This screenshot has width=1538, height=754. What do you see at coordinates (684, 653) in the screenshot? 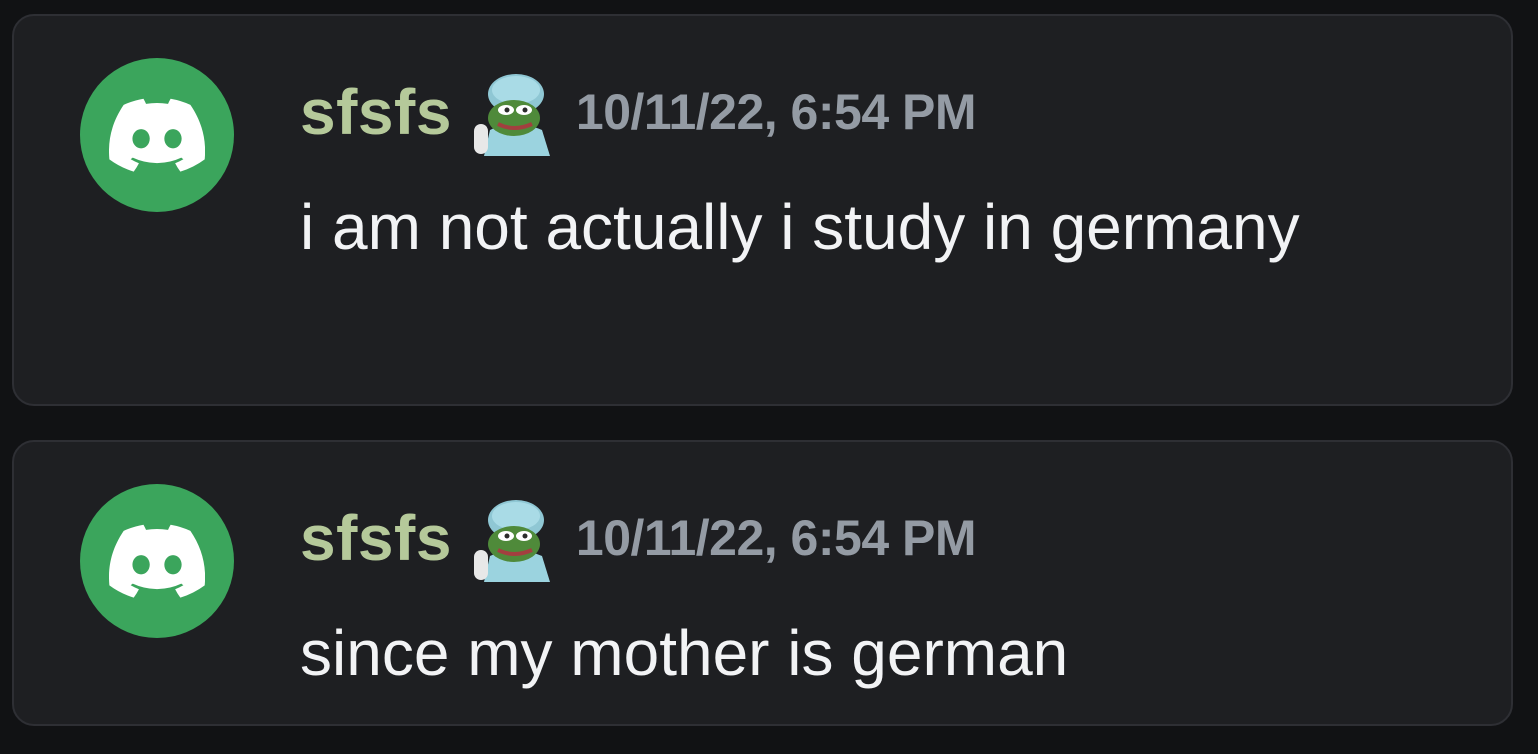
I see `message-content: since my mother is german` at bounding box center [684, 653].